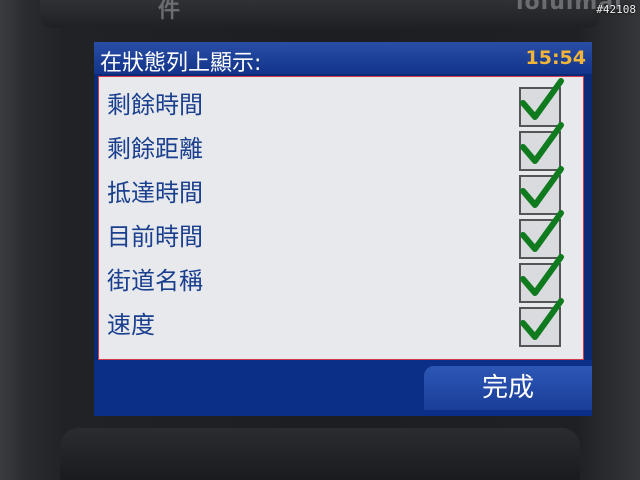  Describe the element at coordinates (155, 193) in the screenshot. I see `option-label: 抵達時間` at that location.